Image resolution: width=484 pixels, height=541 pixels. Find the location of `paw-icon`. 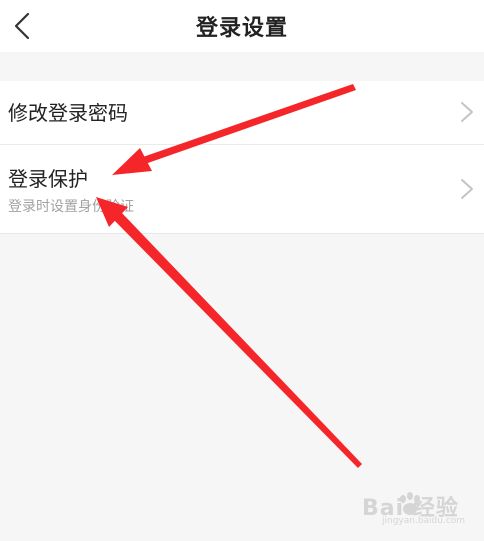

paw-icon is located at coordinates (410, 503).